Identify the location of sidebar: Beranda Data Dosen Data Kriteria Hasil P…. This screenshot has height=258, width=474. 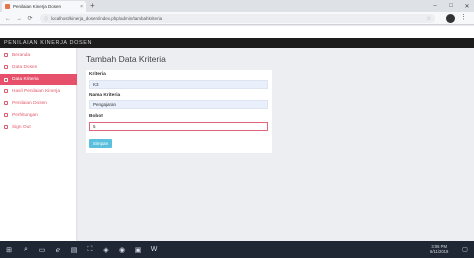
(38, 144).